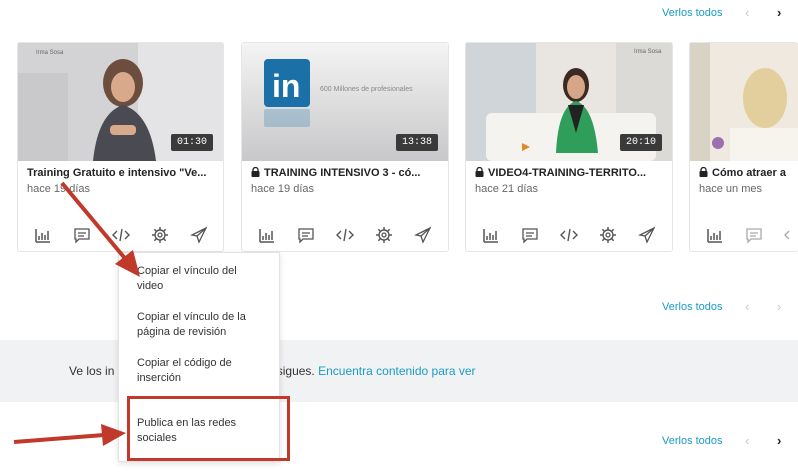  I want to click on video-card-4: Cómo atraer a hace un mes, so click(743, 147).